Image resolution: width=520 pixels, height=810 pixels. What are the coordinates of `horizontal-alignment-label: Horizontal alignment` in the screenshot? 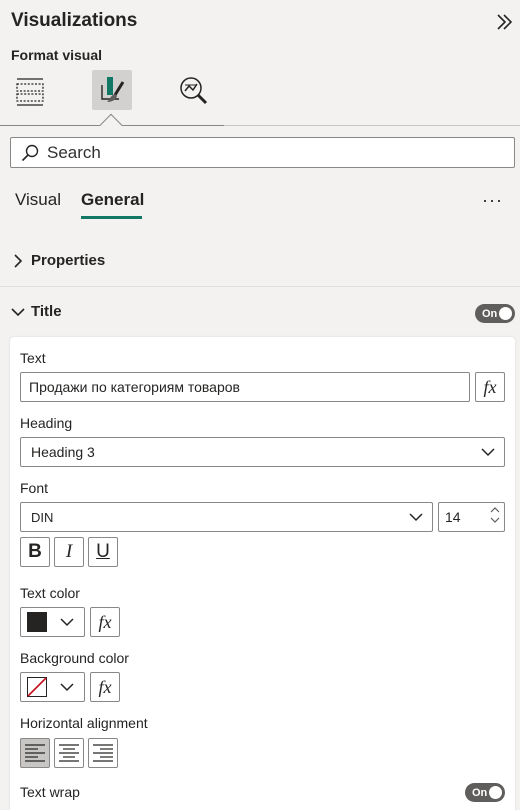 It's located at (84, 723).